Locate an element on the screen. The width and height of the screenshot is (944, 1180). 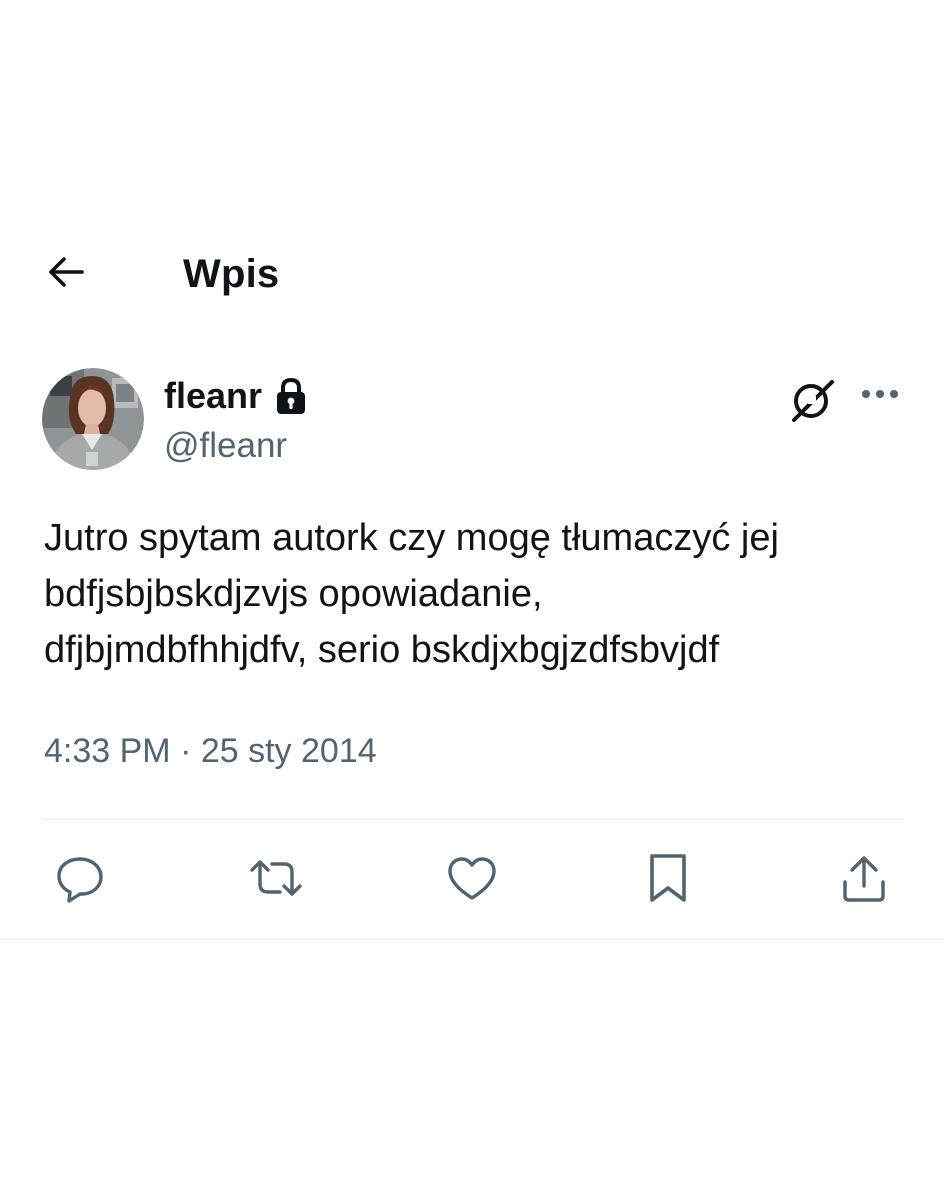
grok-icon is located at coordinates (812, 402).